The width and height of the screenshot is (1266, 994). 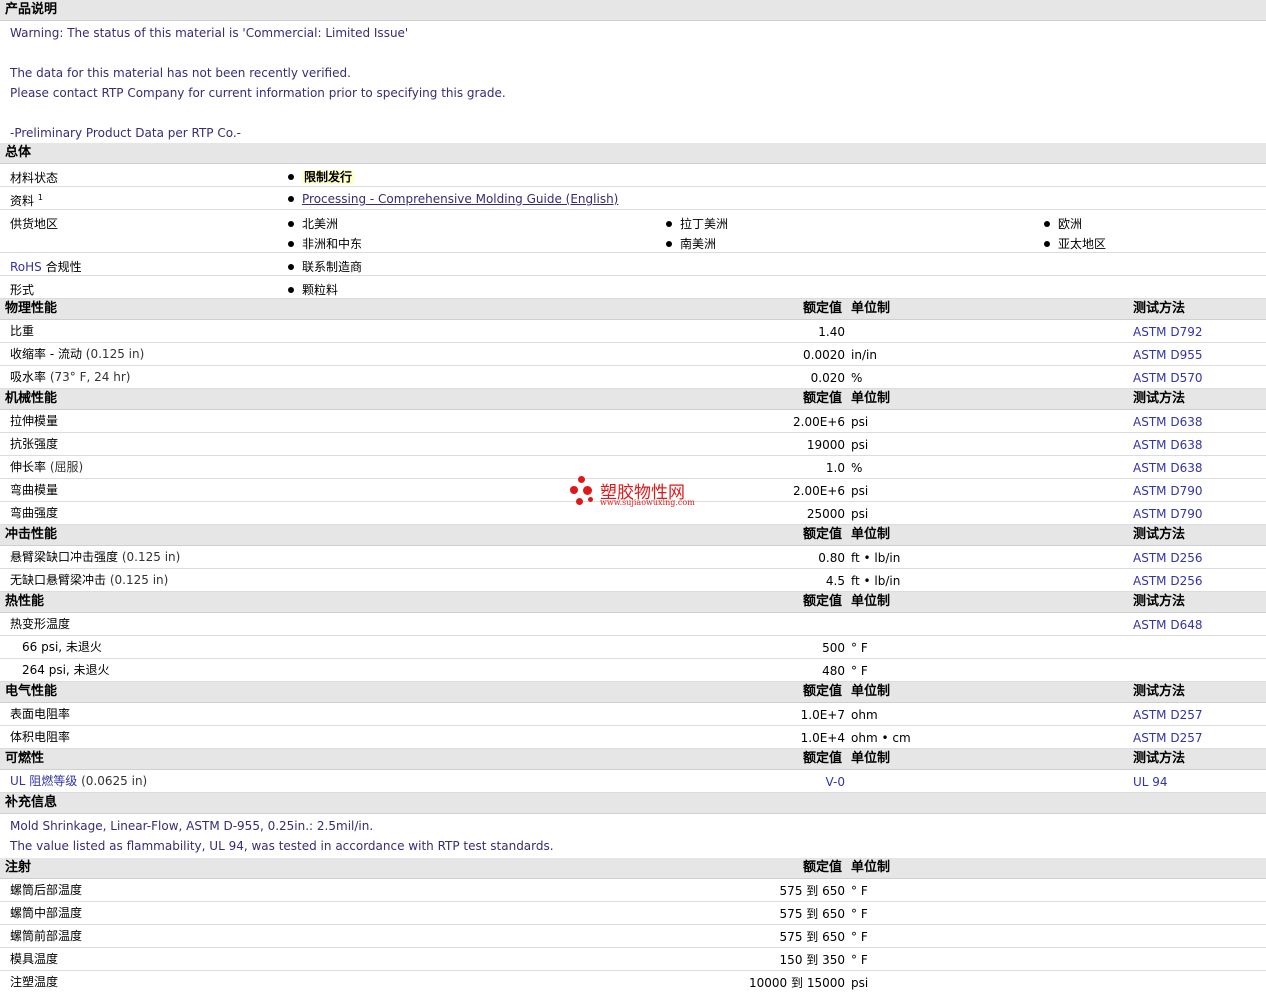 What do you see at coordinates (827, 378) in the screenshot?
I see `property-value: 0.020` at bounding box center [827, 378].